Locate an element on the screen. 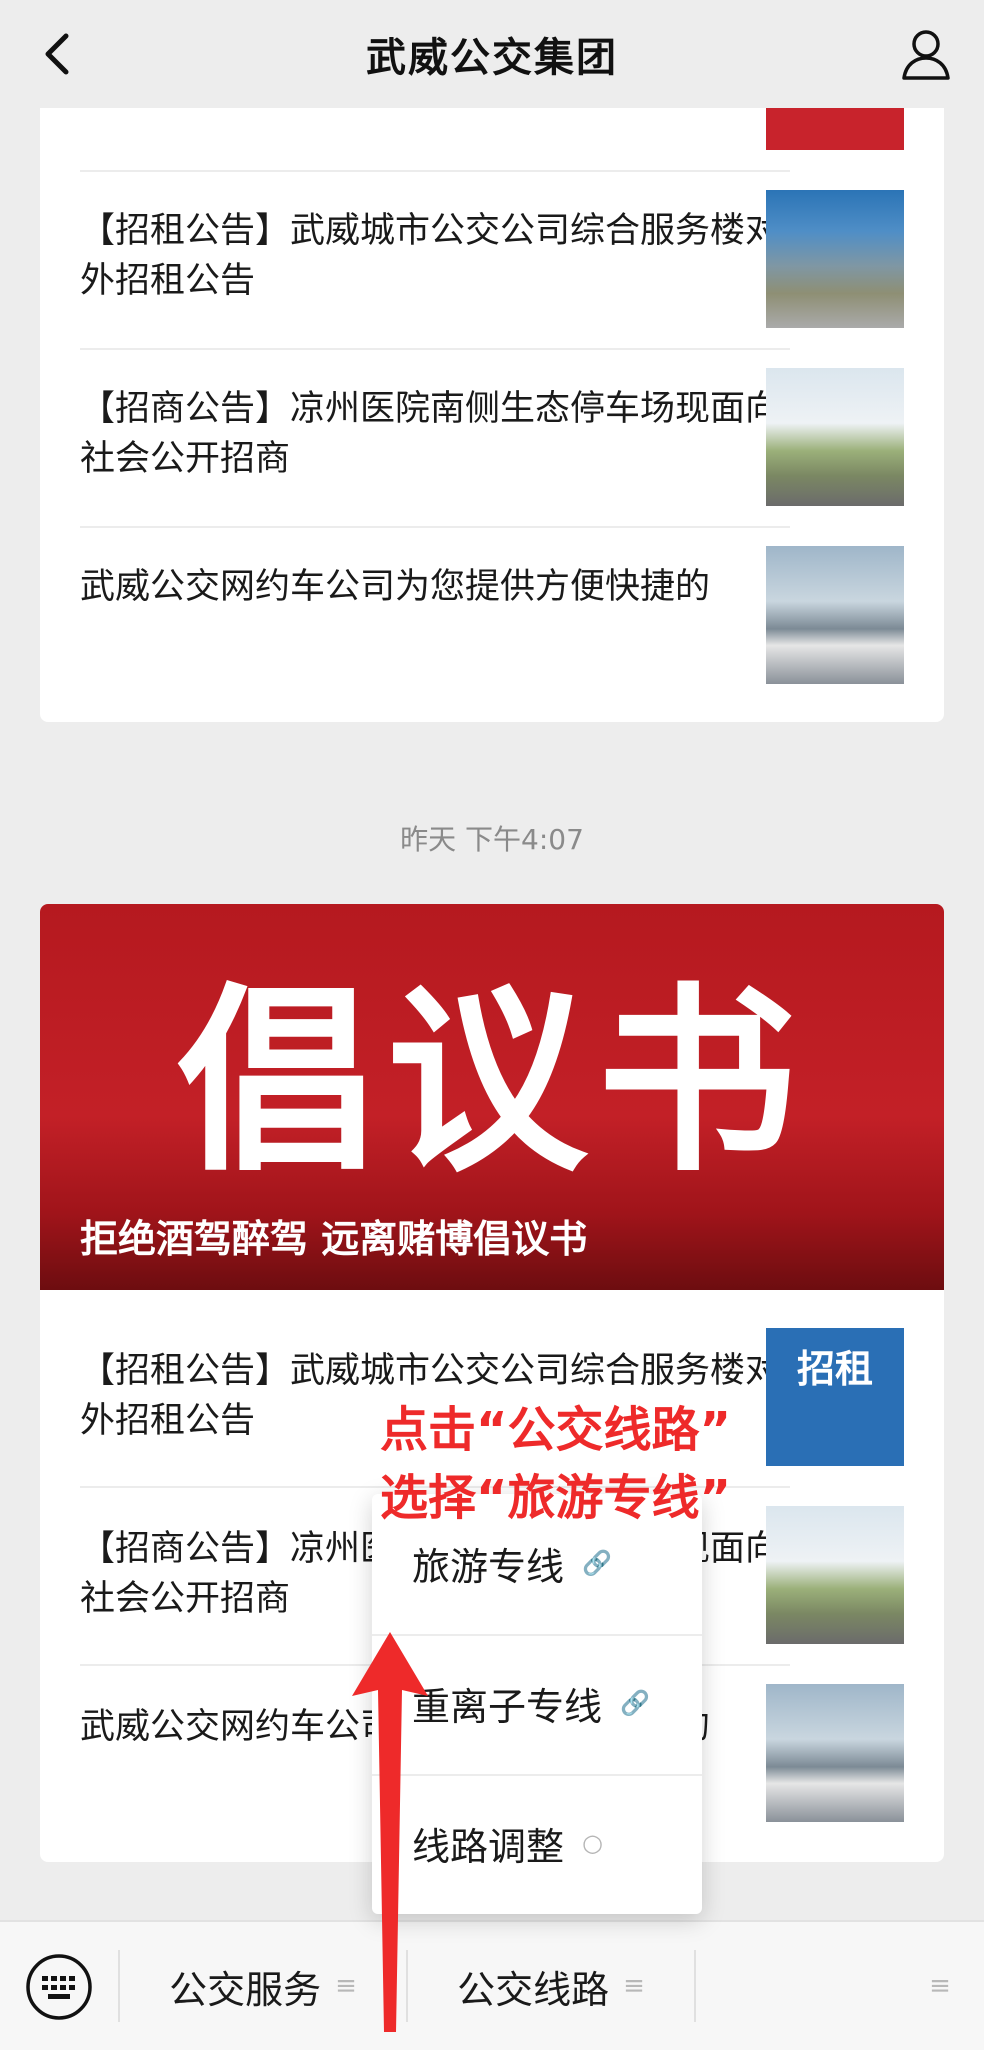  top-nav-bar: 武威公交集团 is located at coordinates (492, 54).